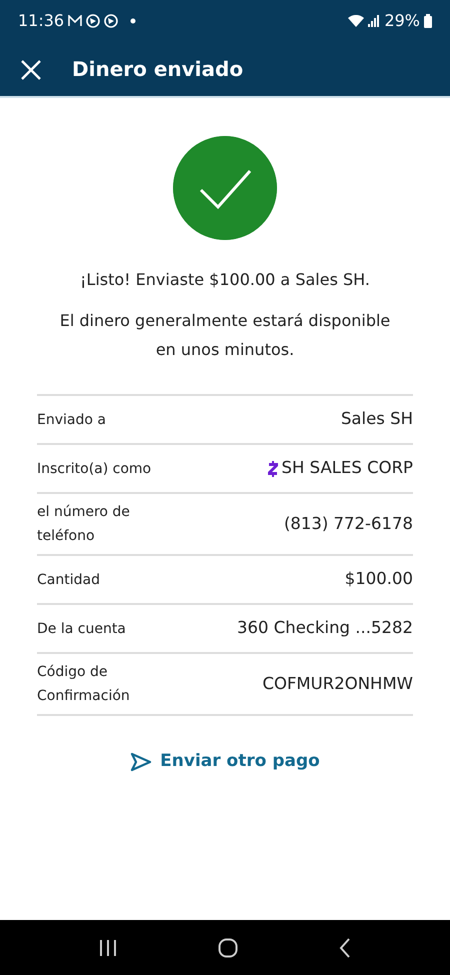 The image size is (450, 975). What do you see at coordinates (402, 21) in the screenshot?
I see `battery-percent: 29%` at bounding box center [402, 21].